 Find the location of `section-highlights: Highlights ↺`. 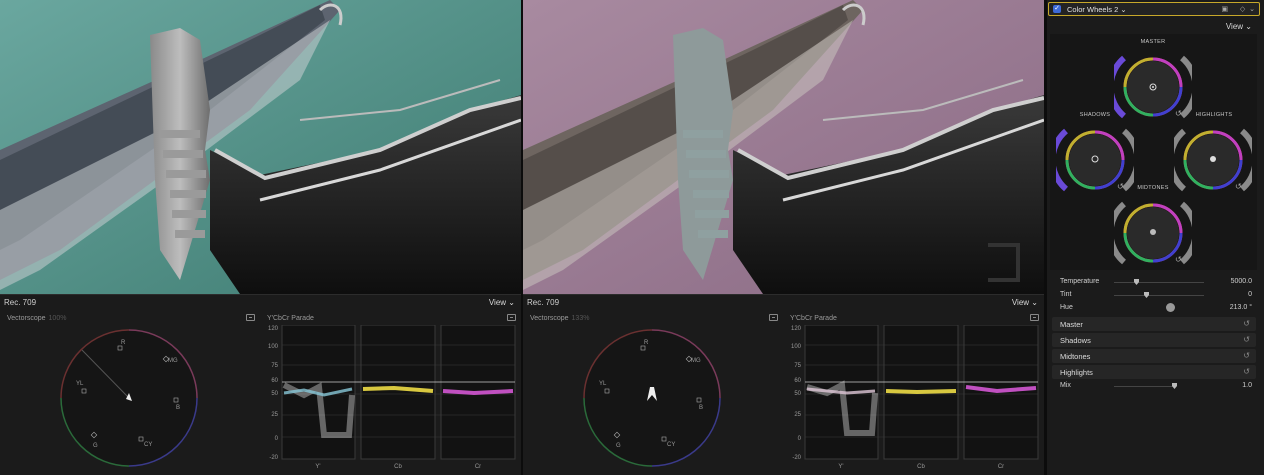

section-highlights: Highlights ↺ is located at coordinates (1154, 372).